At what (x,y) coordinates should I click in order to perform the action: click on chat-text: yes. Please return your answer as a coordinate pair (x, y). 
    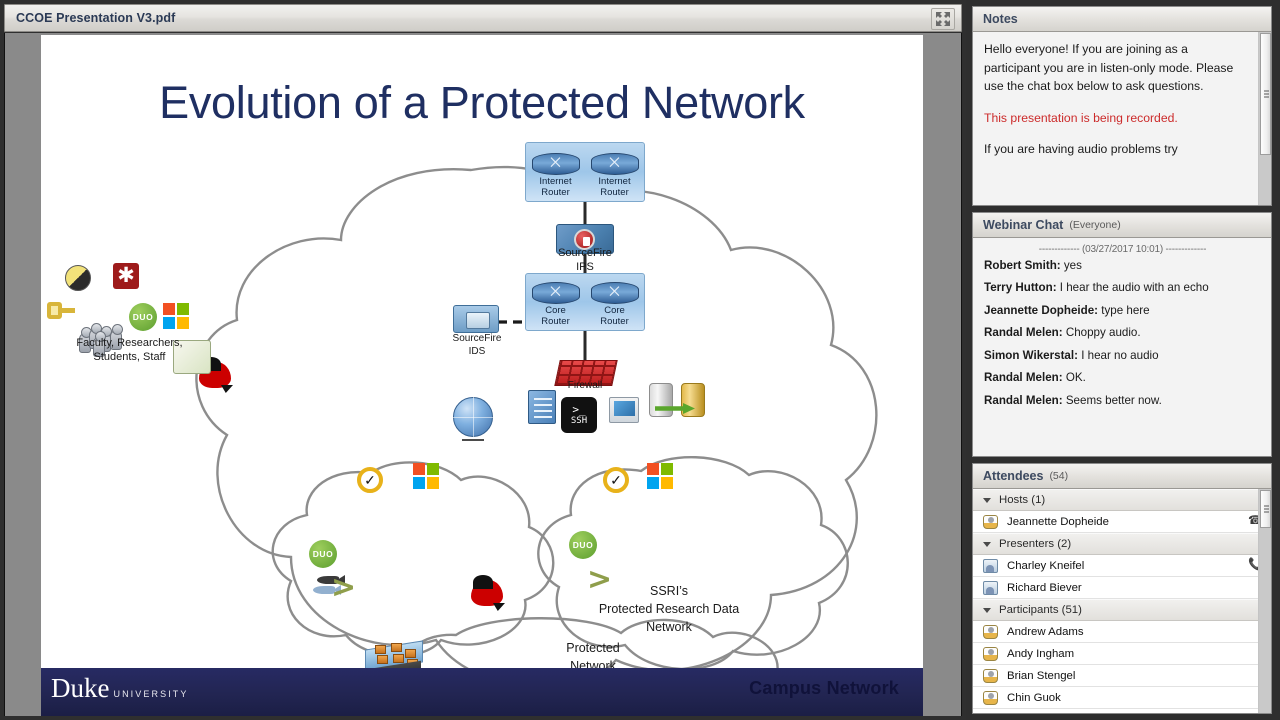
    Looking at the image, I should click on (1071, 265).